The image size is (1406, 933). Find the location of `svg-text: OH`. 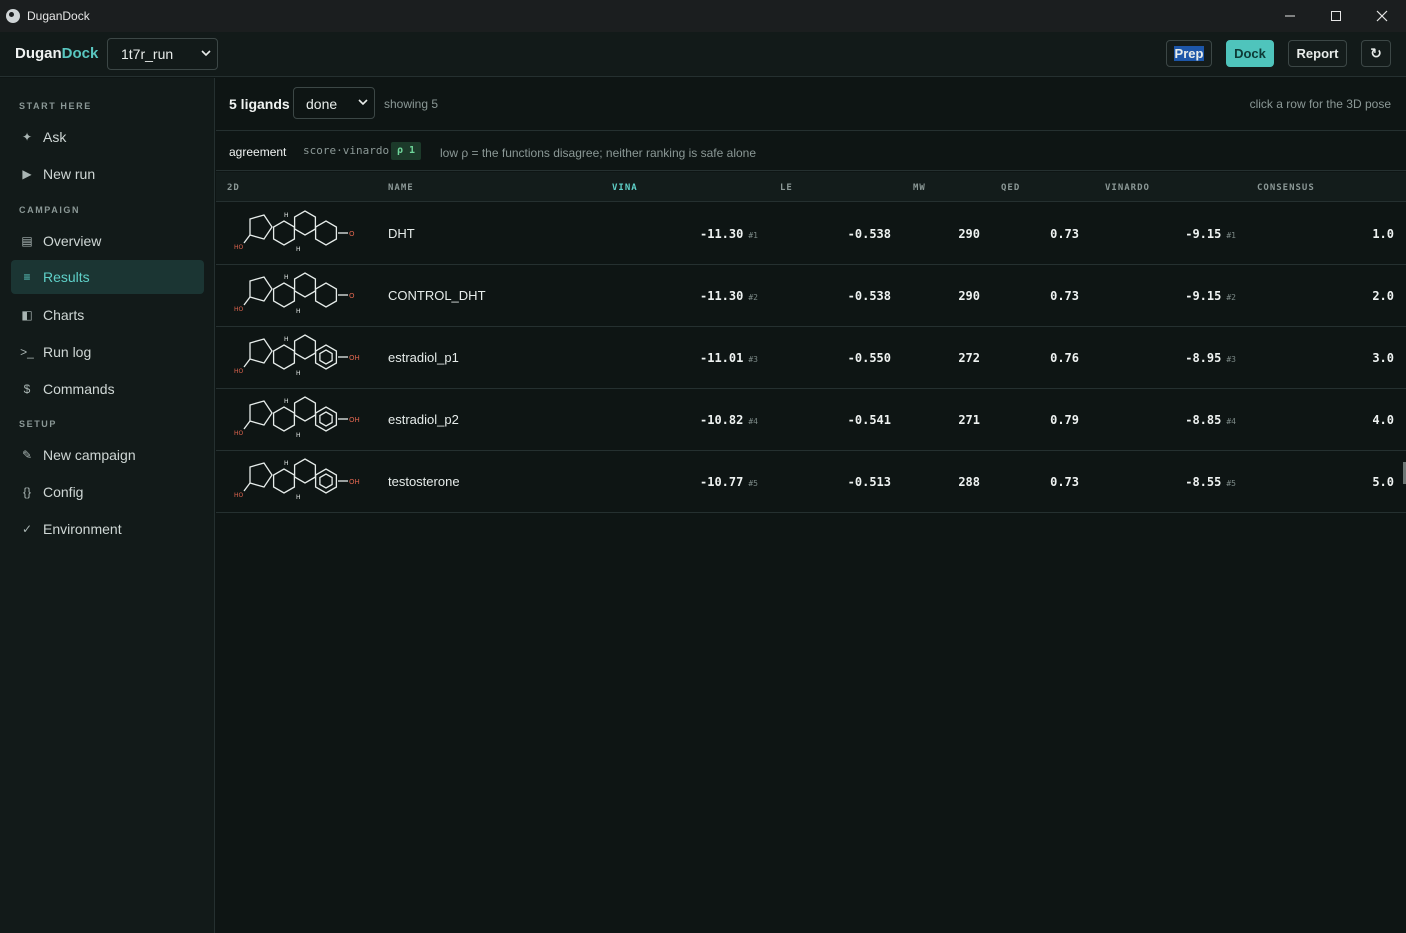

svg-text: OH is located at coordinates (354, 420).